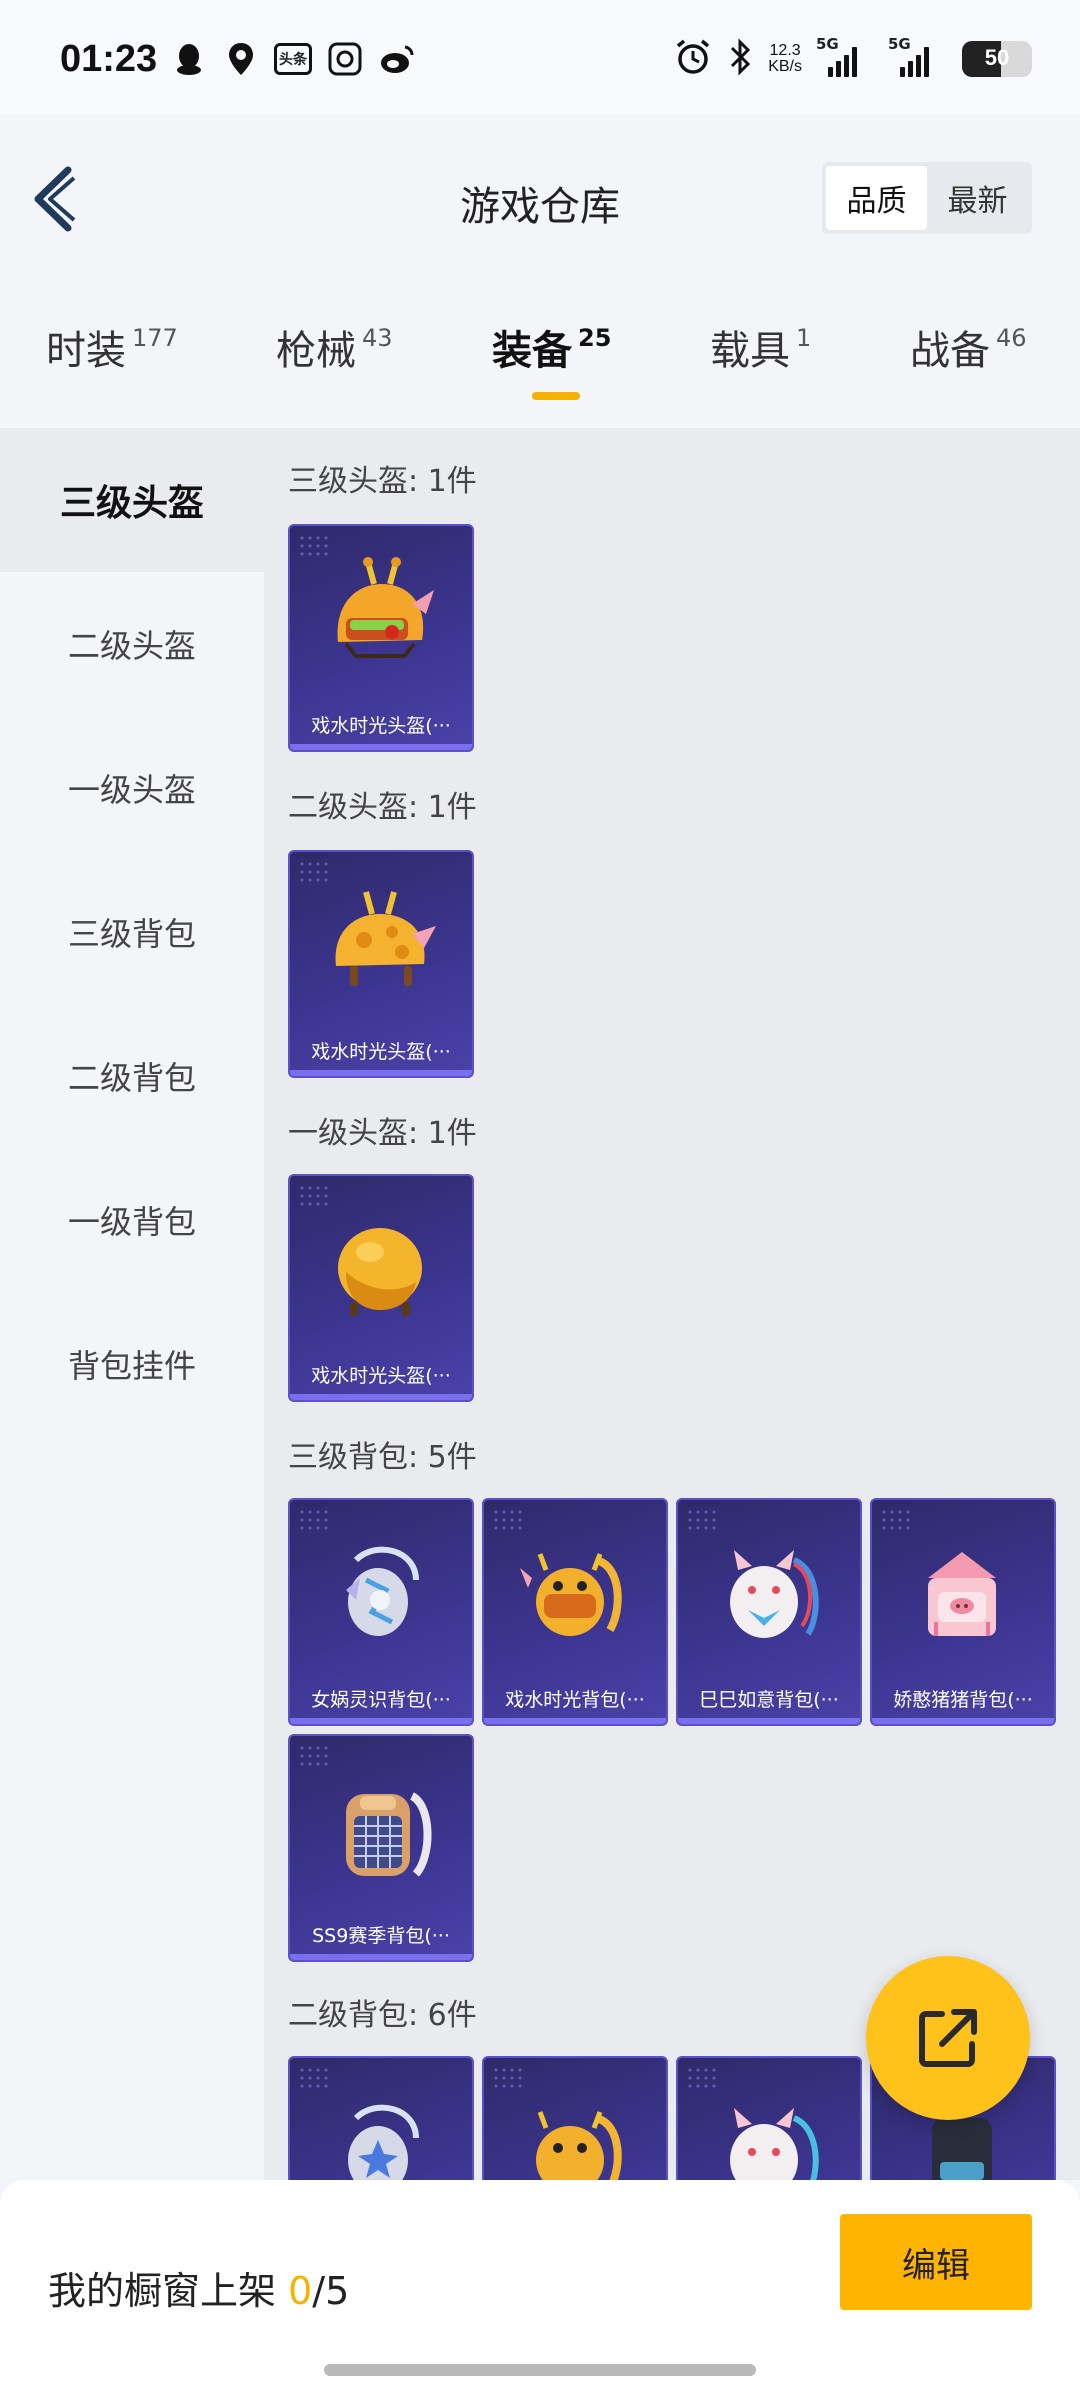  I want to click on item-name: 娇憨猪猪背包(···, so click(963, 1700).